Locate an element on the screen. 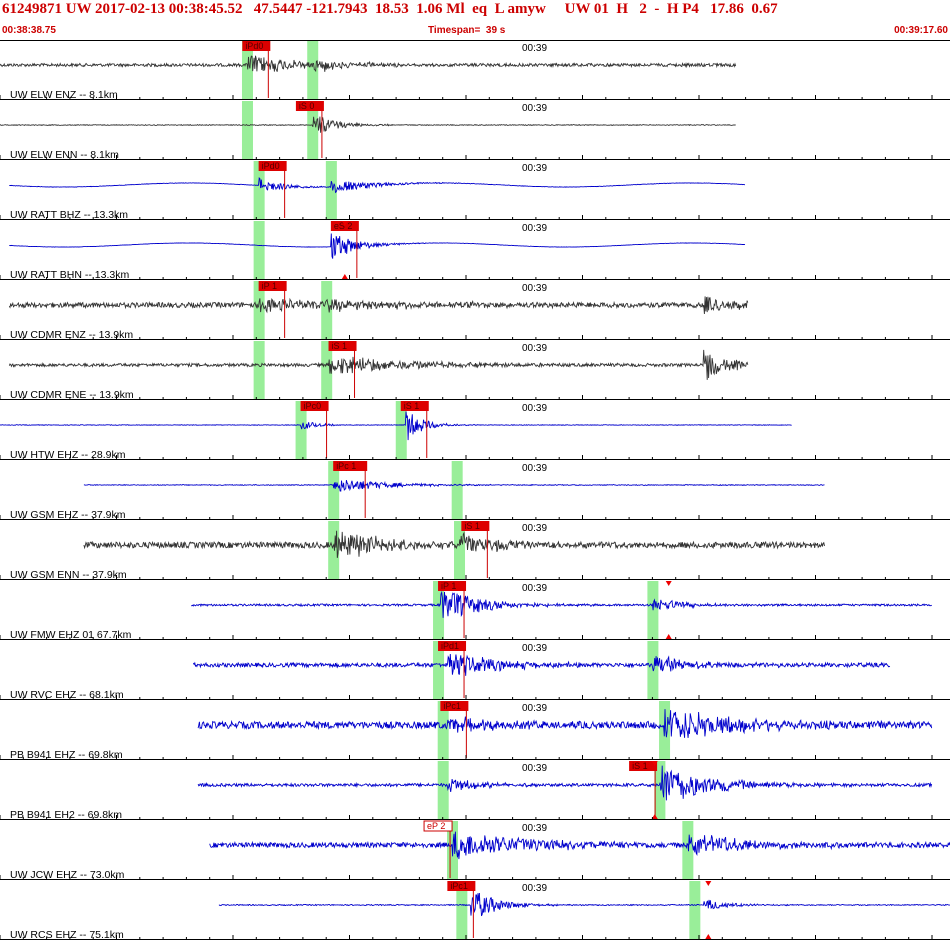 This screenshot has height=945, width=950. trace-panel: iS 0 00:39UW ELW ENN -- 8.1km is located at coordinates (475, 131).